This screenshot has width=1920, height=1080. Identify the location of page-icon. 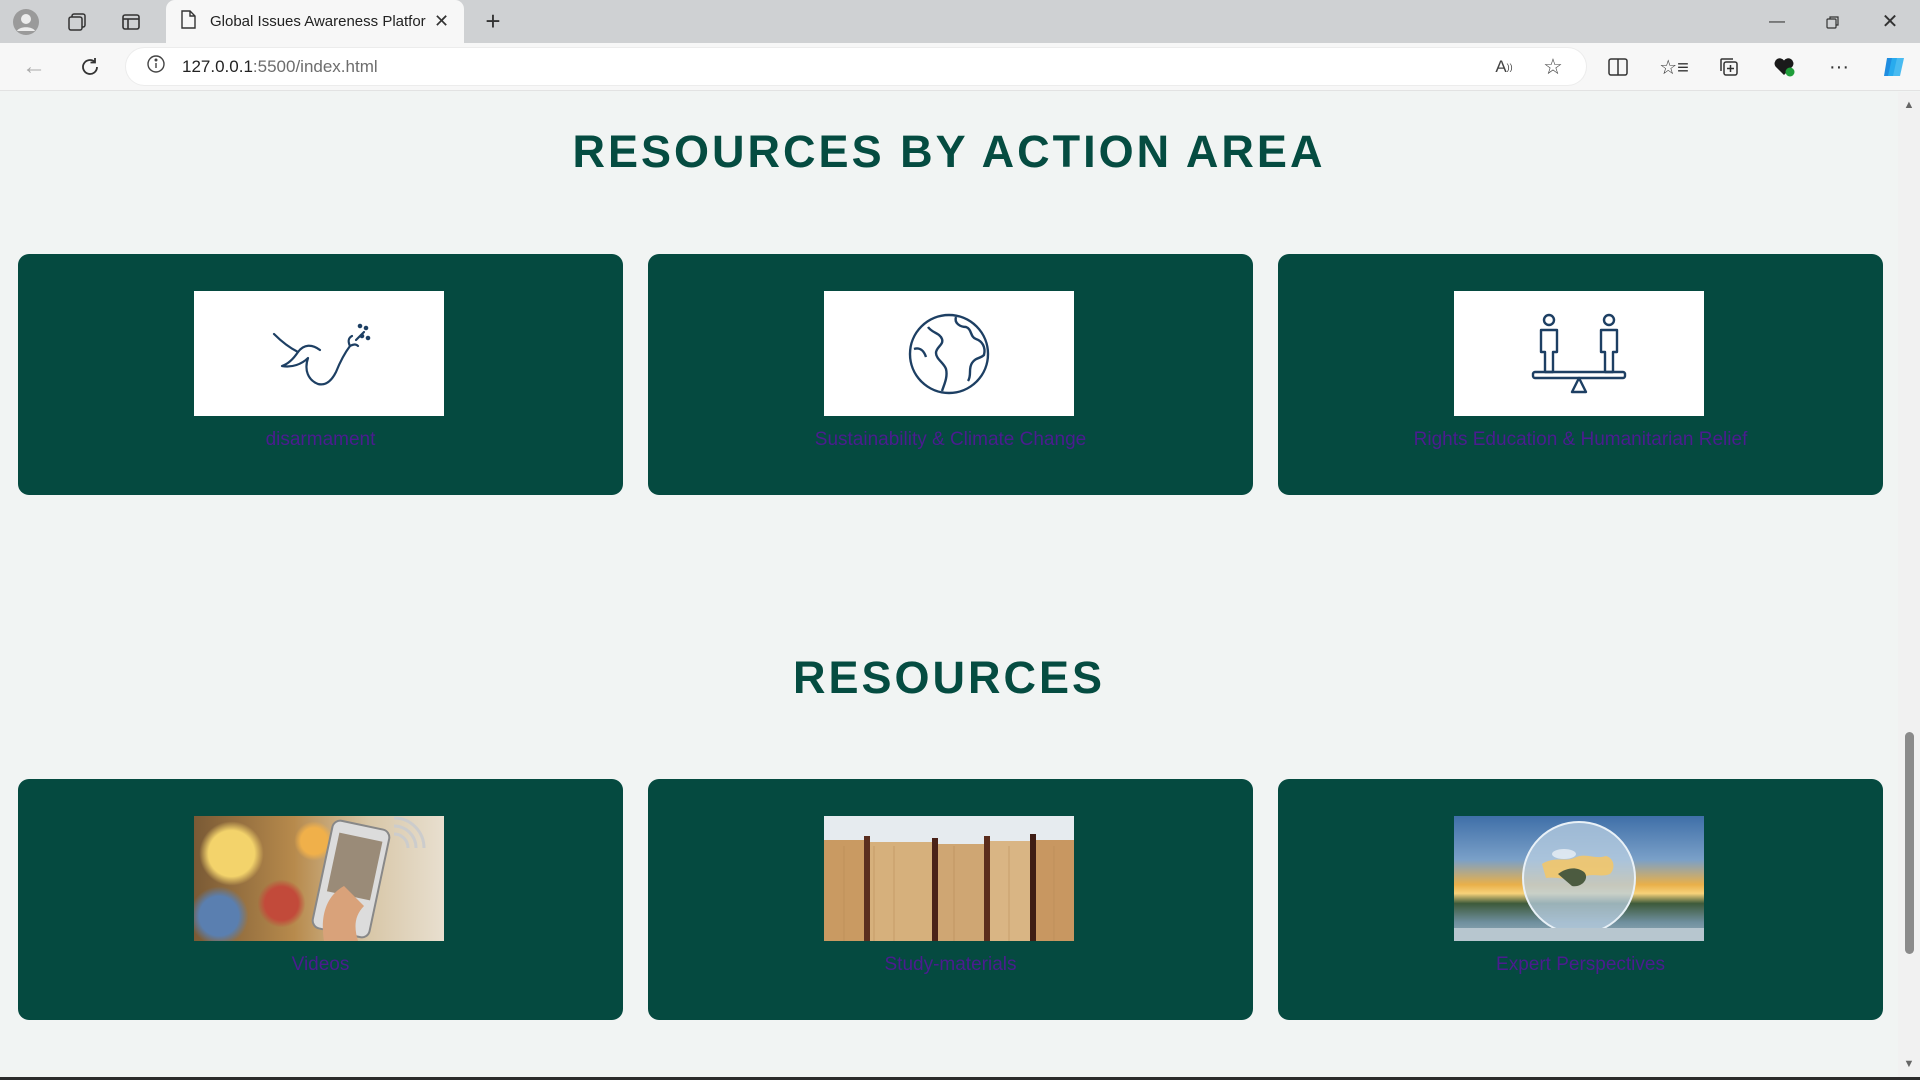
(188, 21).